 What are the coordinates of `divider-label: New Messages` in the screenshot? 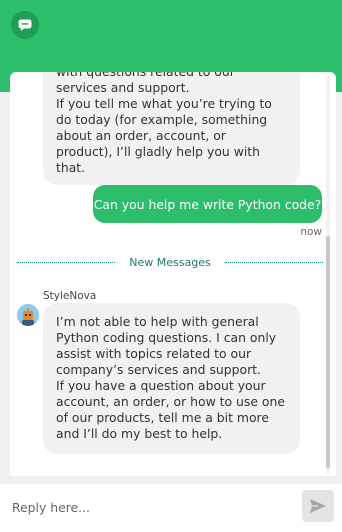 It's located at (170, 262).